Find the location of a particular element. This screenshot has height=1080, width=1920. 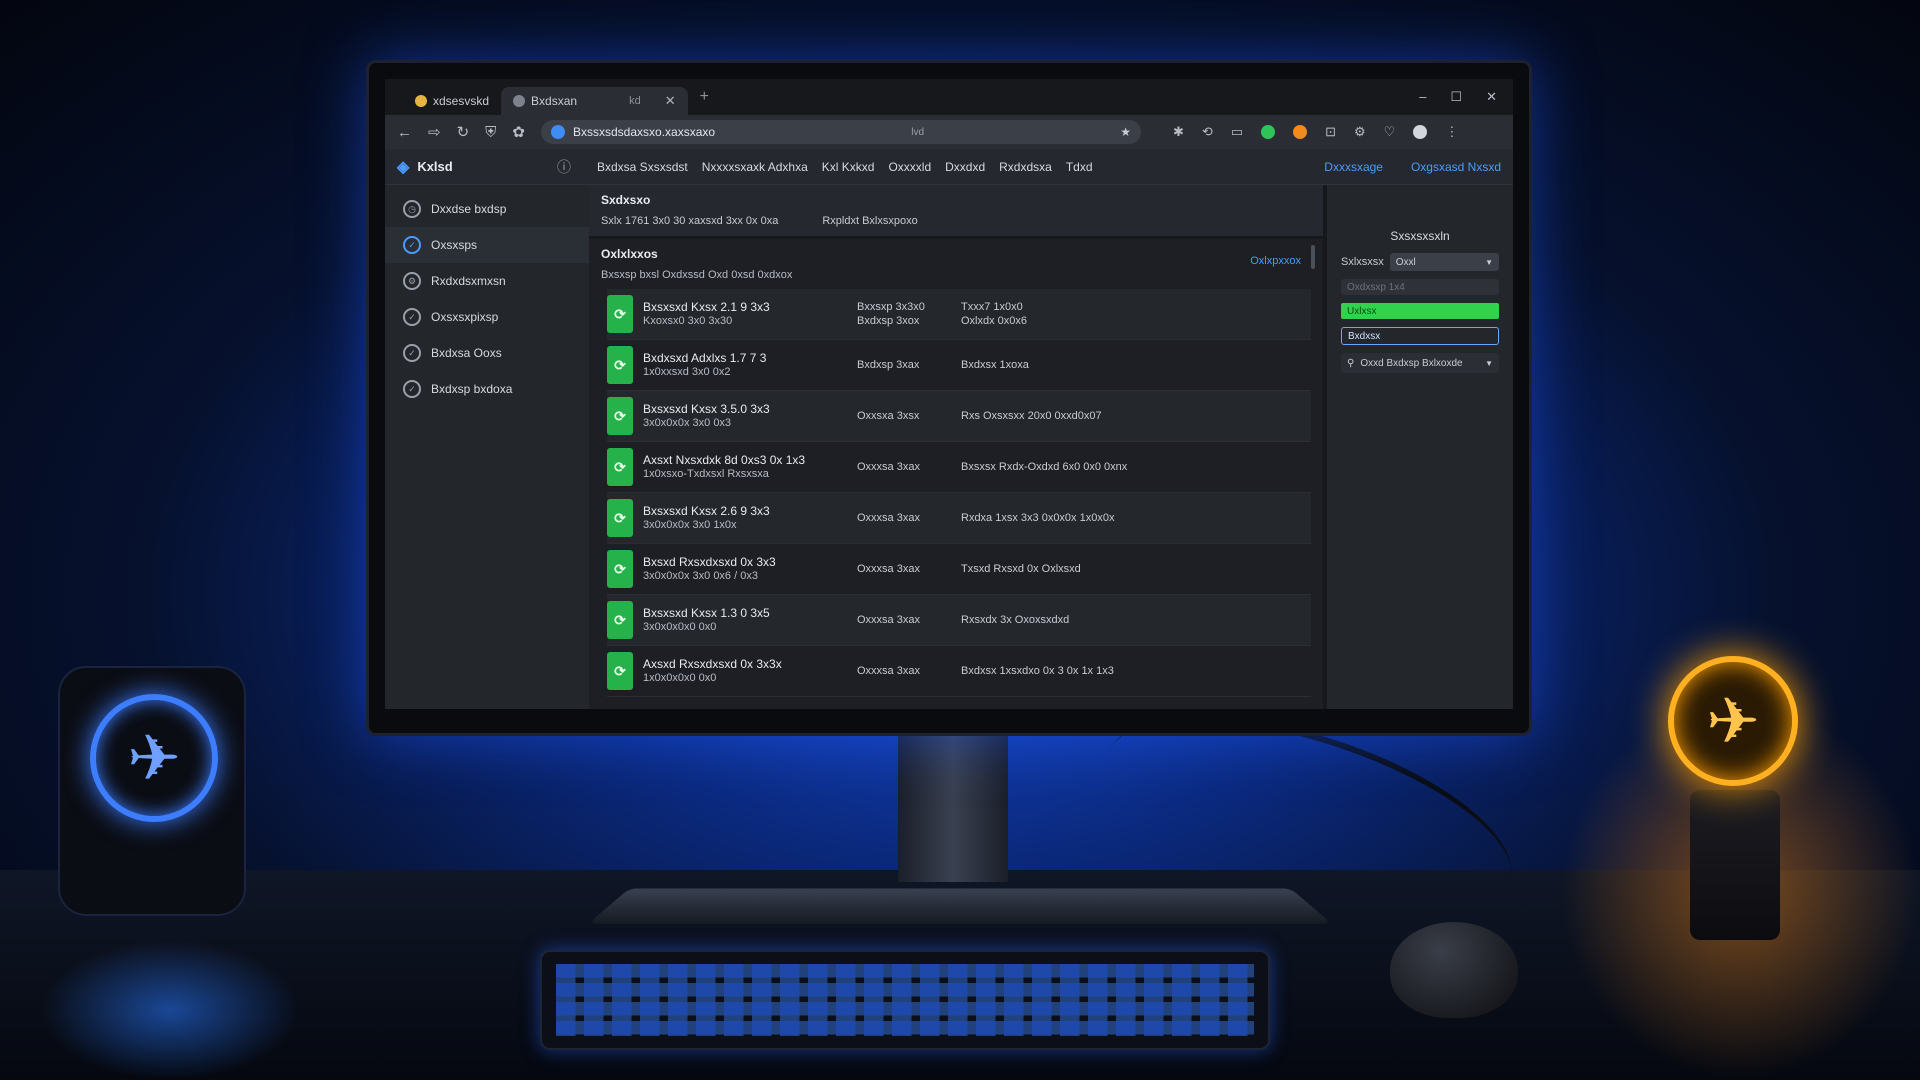

puzzle-icon: ✱ is located at coordinates (1178, 132).